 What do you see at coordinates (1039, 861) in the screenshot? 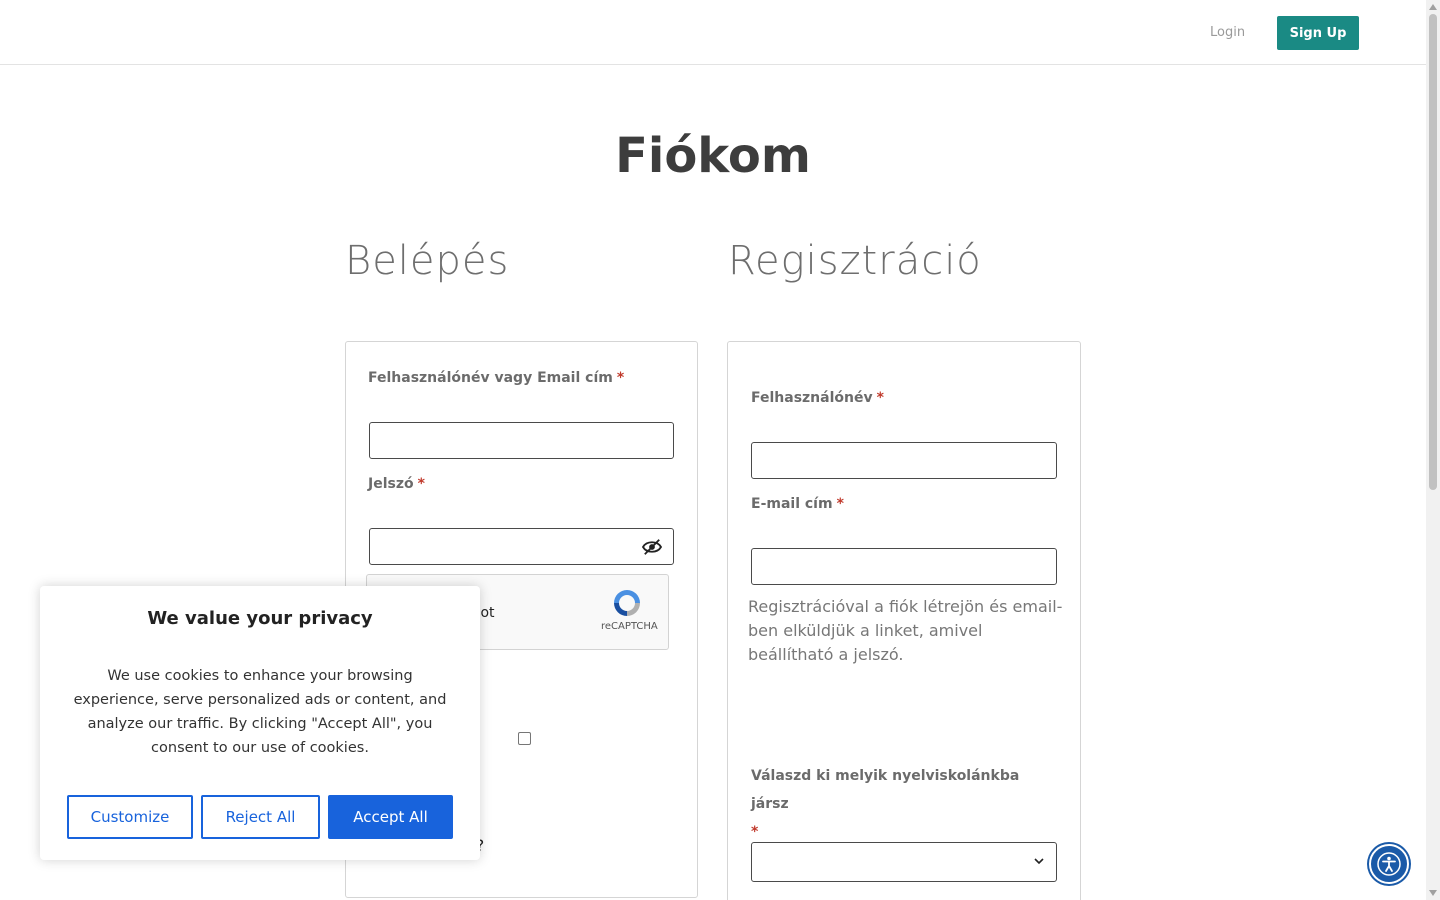
I see `chevron-down-icon` at bounding box center [1039, 861].